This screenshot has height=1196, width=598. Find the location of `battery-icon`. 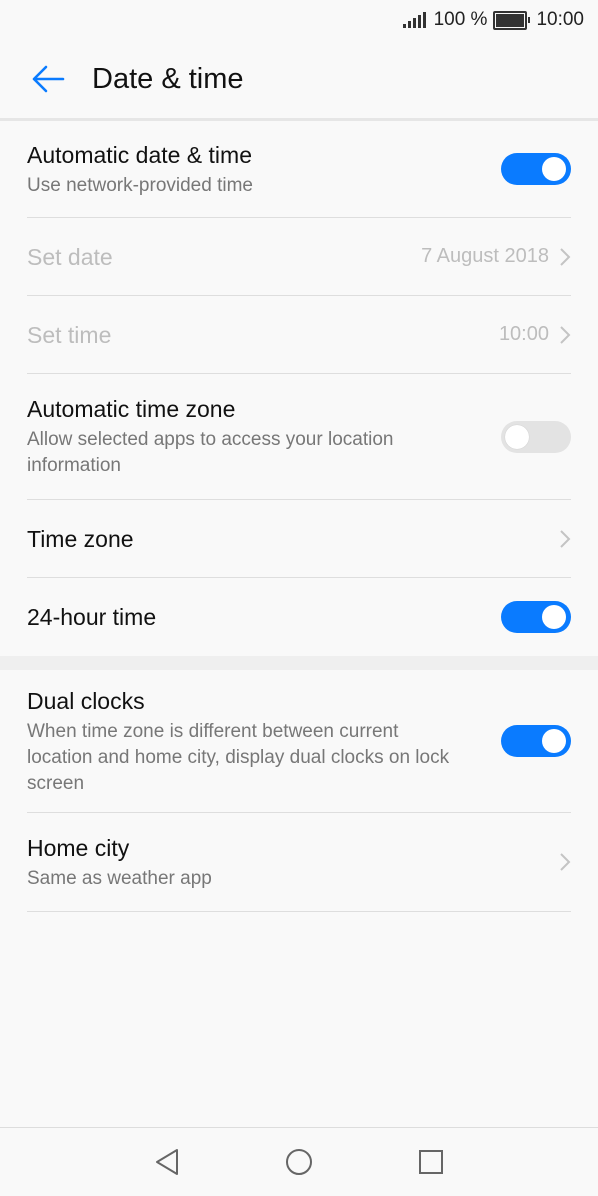

battery-icon is located at coordinates (512, 20).